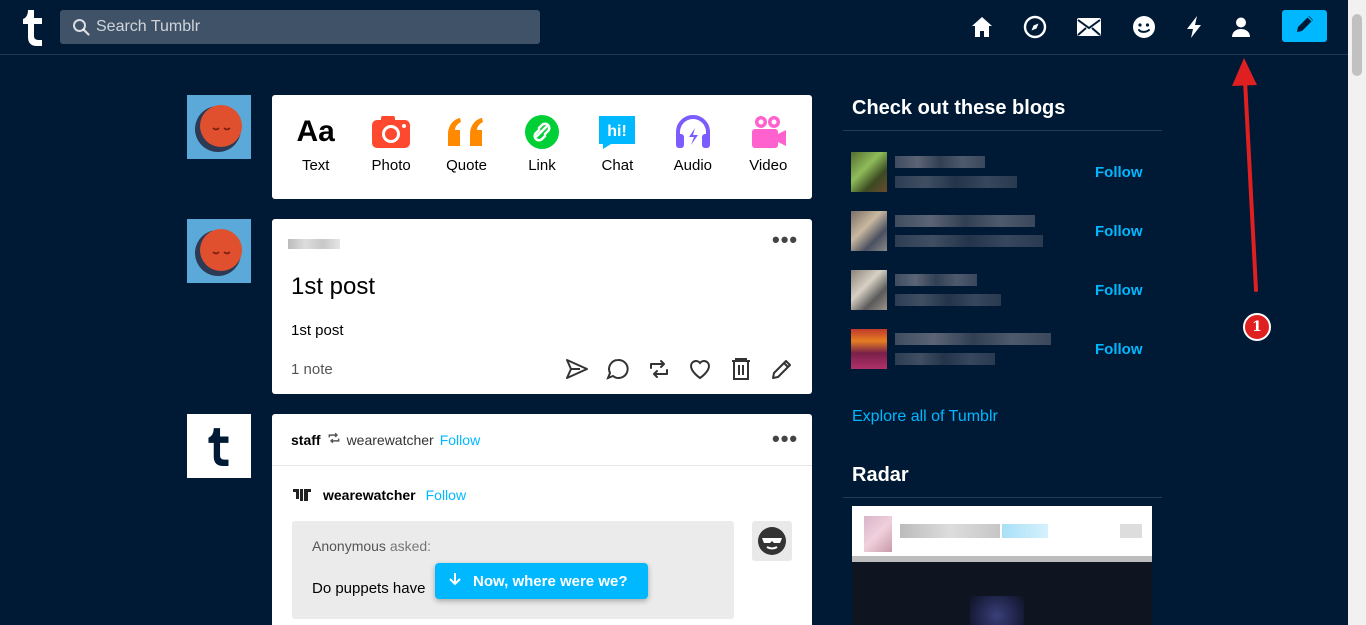 Image resolution: width=1366 pixels, height=625 pixels. Describe the element at coordinates (466, 165) in the screenshot. I see `post-type-label: Quote` at that location.